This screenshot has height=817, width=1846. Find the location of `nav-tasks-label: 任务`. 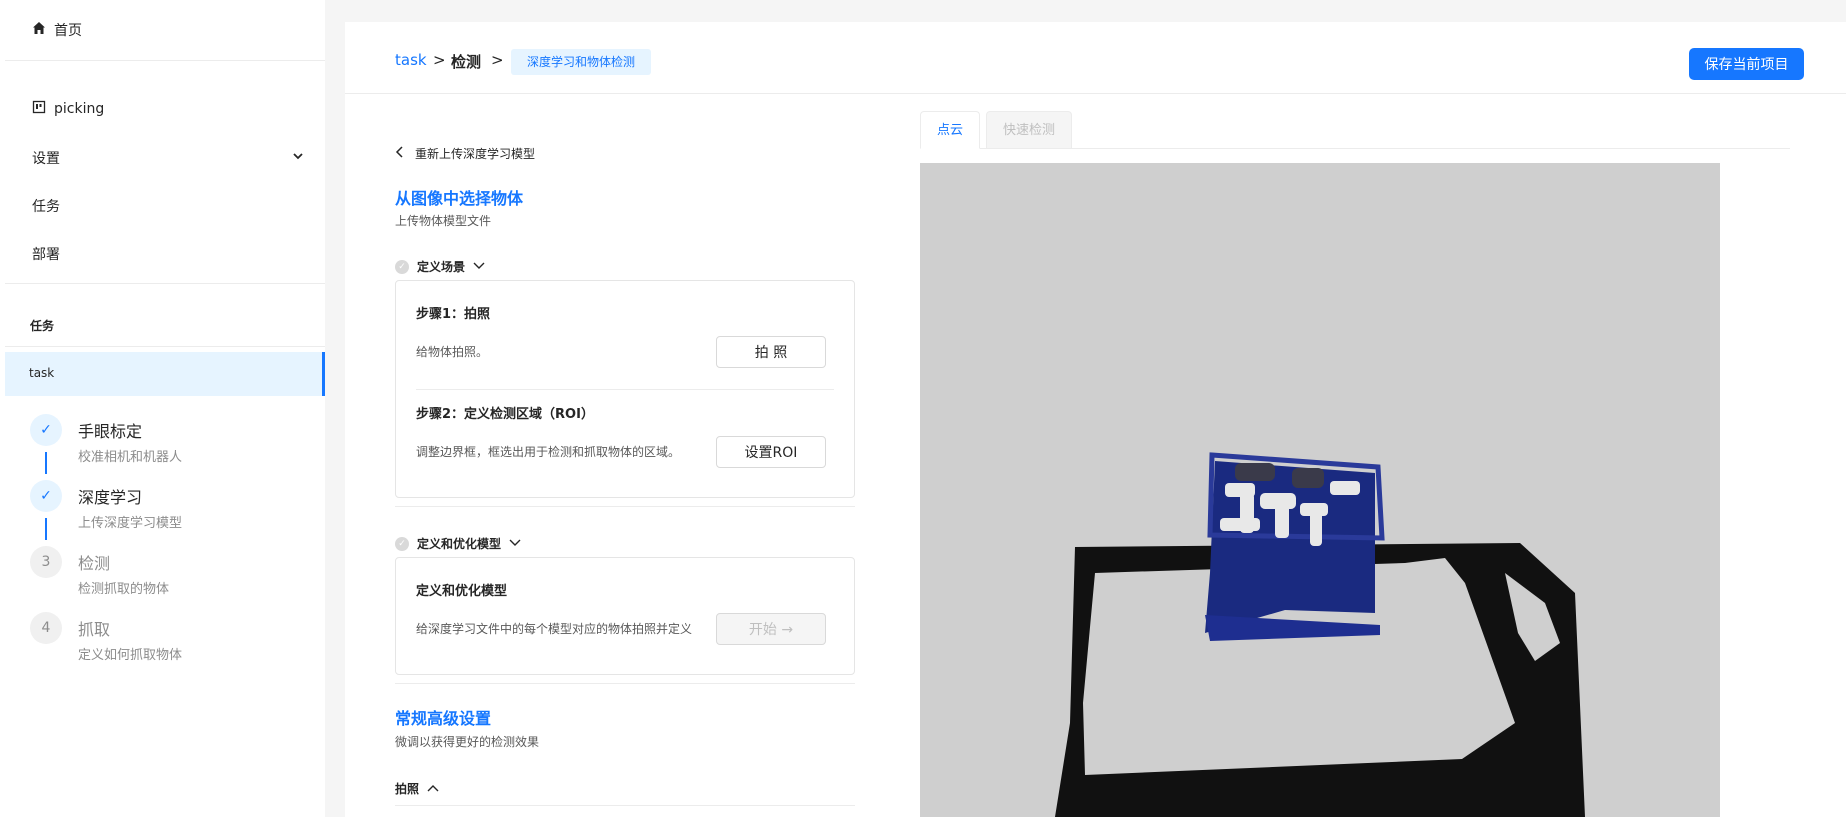

nav-tasks-label: 任务 is located at coordinates (46, 207).